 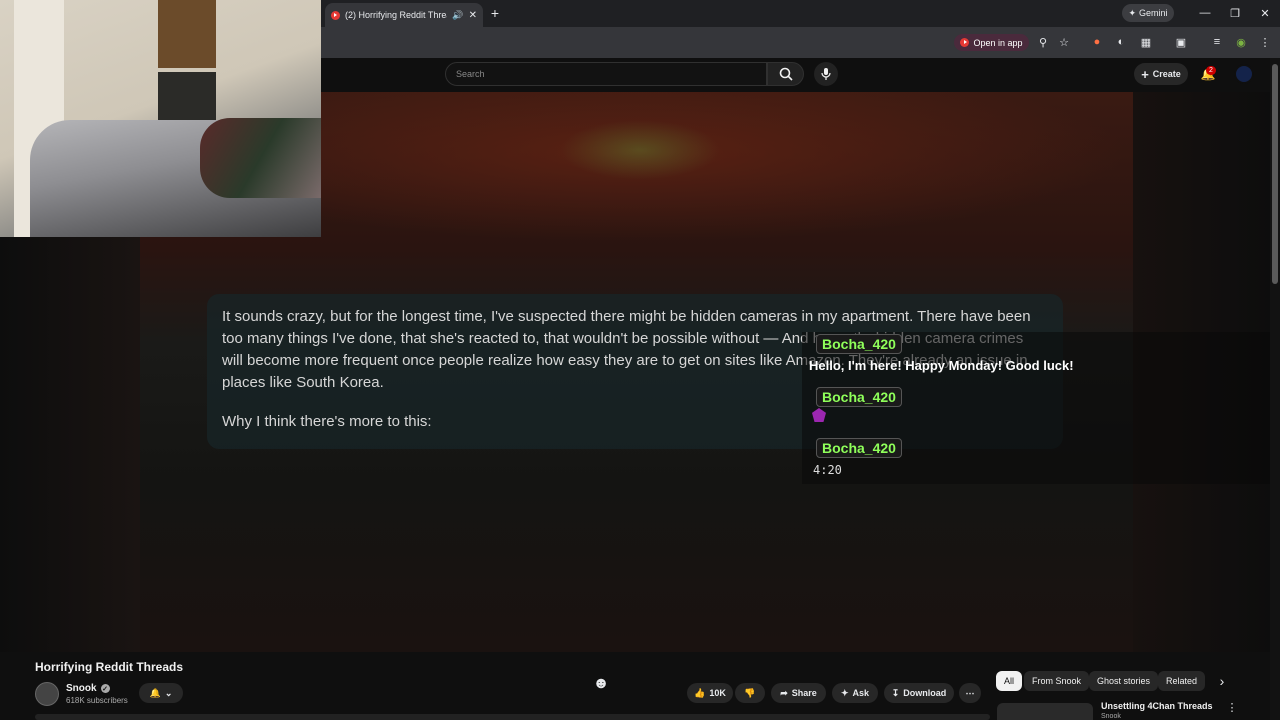 What do you see at coordinates (1097, 42) in the screenshot?
I see `extension-icon: ●` at bounding box center [1097, 42].